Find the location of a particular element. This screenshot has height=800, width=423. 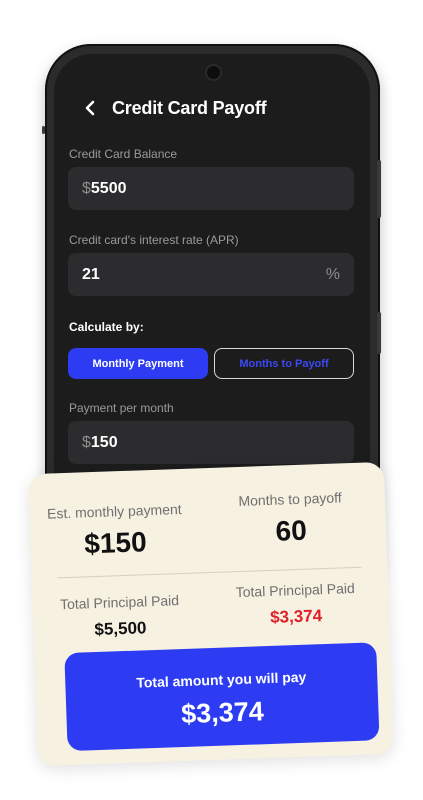

total-amount-box: Total amount you will pay $3,374 is located at coordinates (222, 697).